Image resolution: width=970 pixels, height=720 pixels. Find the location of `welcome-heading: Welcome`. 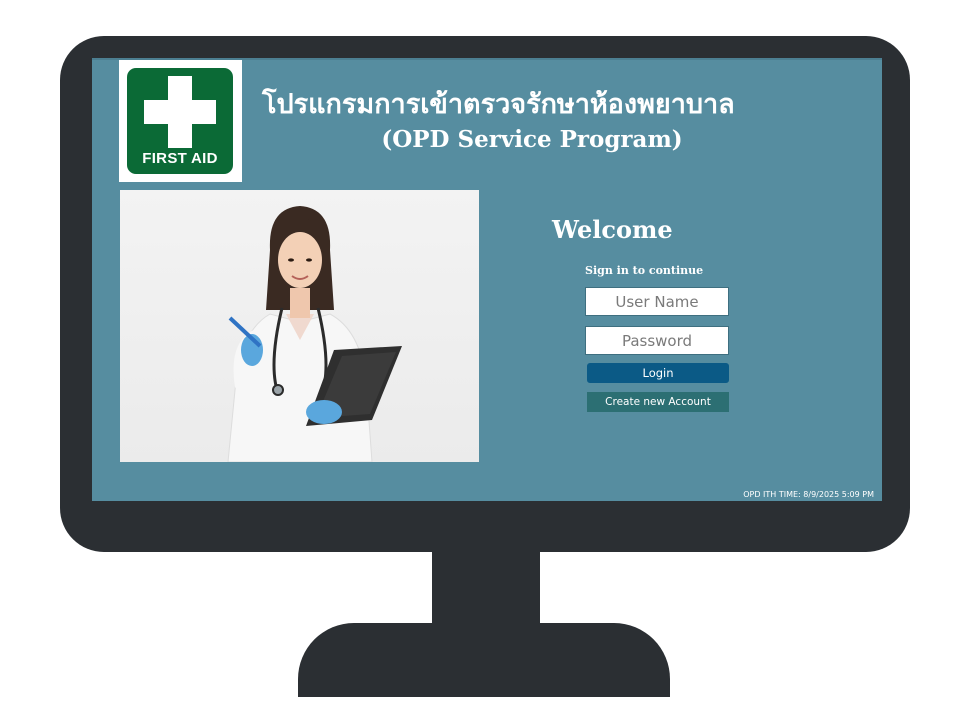

welcome-heading: Welcome is located at coordinates (612, 229).